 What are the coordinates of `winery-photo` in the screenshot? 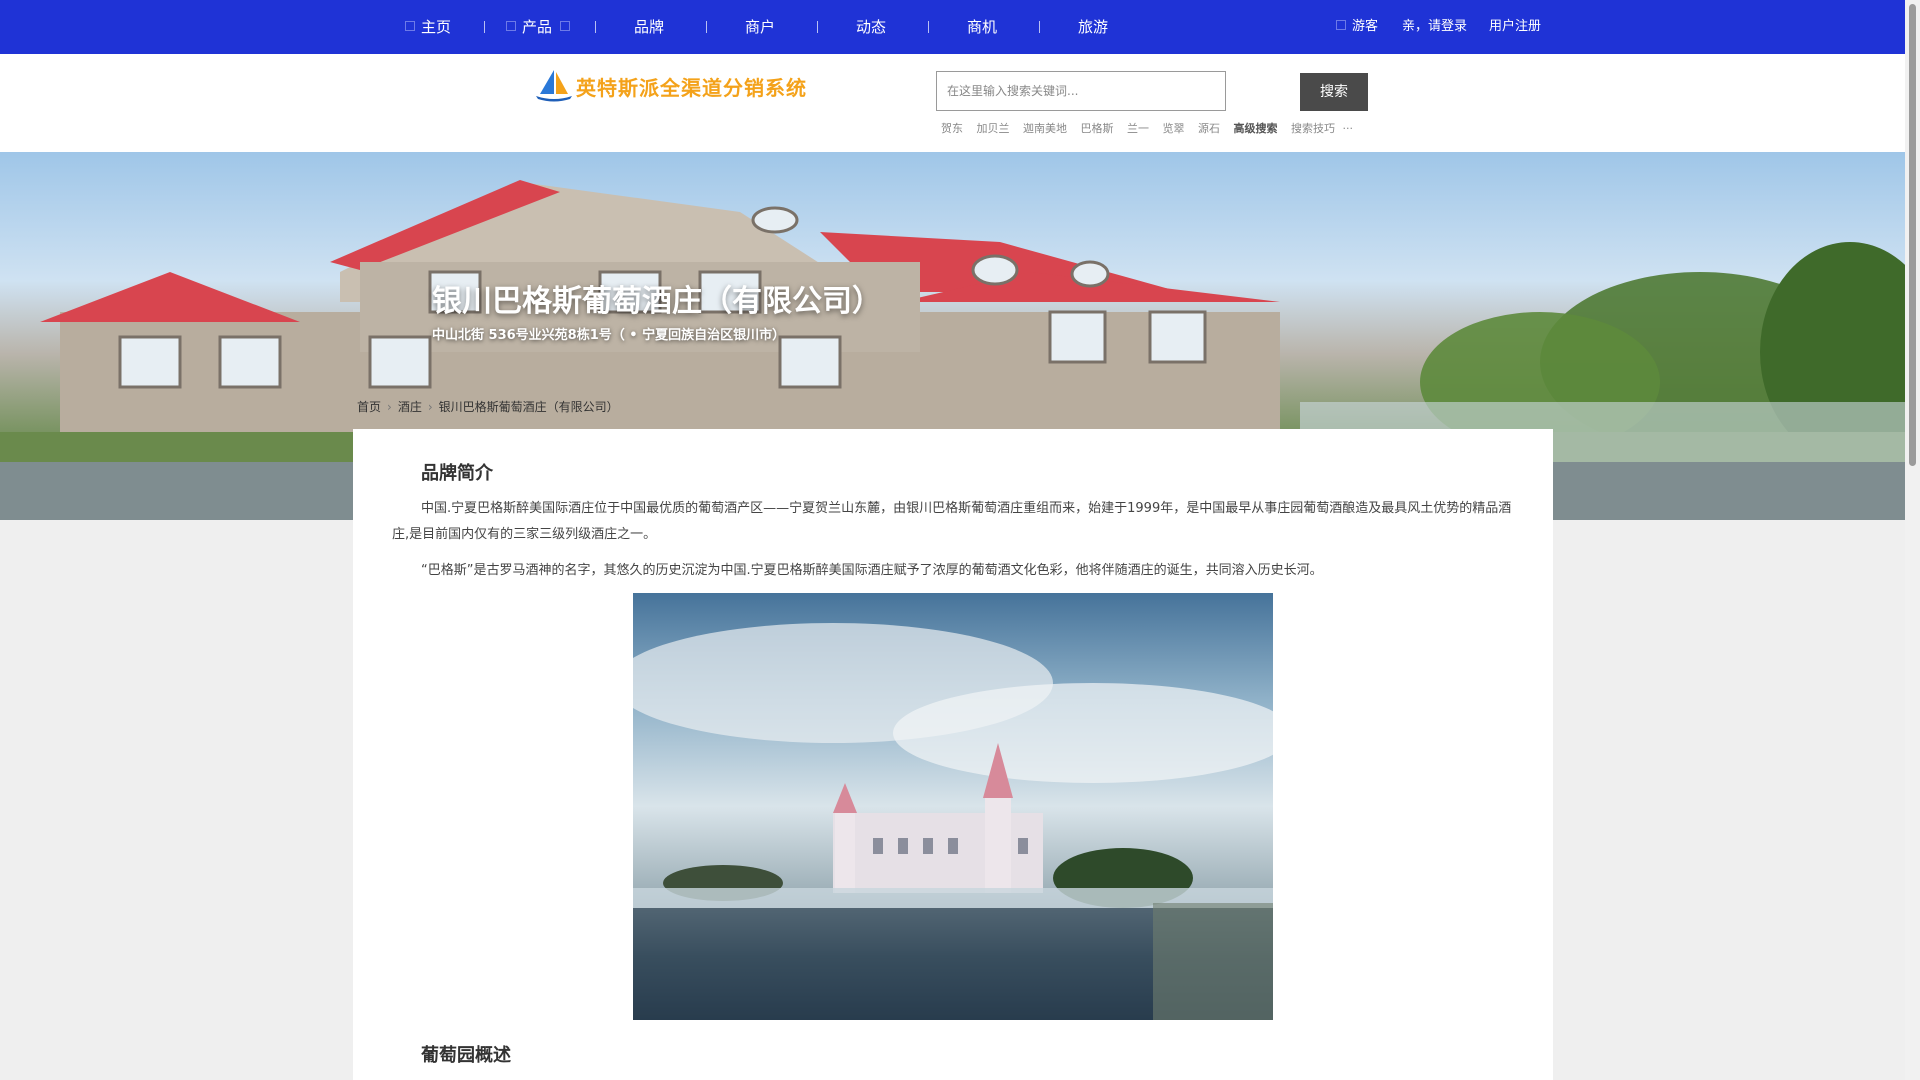 It's located at (953, 806).